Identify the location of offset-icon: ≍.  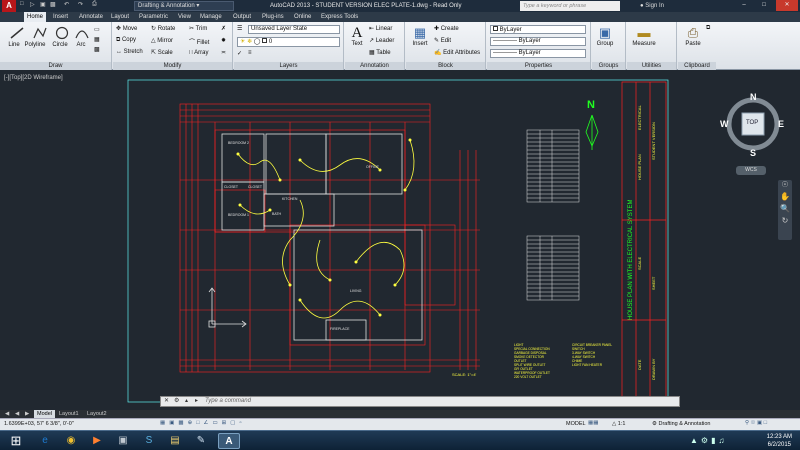
(223, 52).